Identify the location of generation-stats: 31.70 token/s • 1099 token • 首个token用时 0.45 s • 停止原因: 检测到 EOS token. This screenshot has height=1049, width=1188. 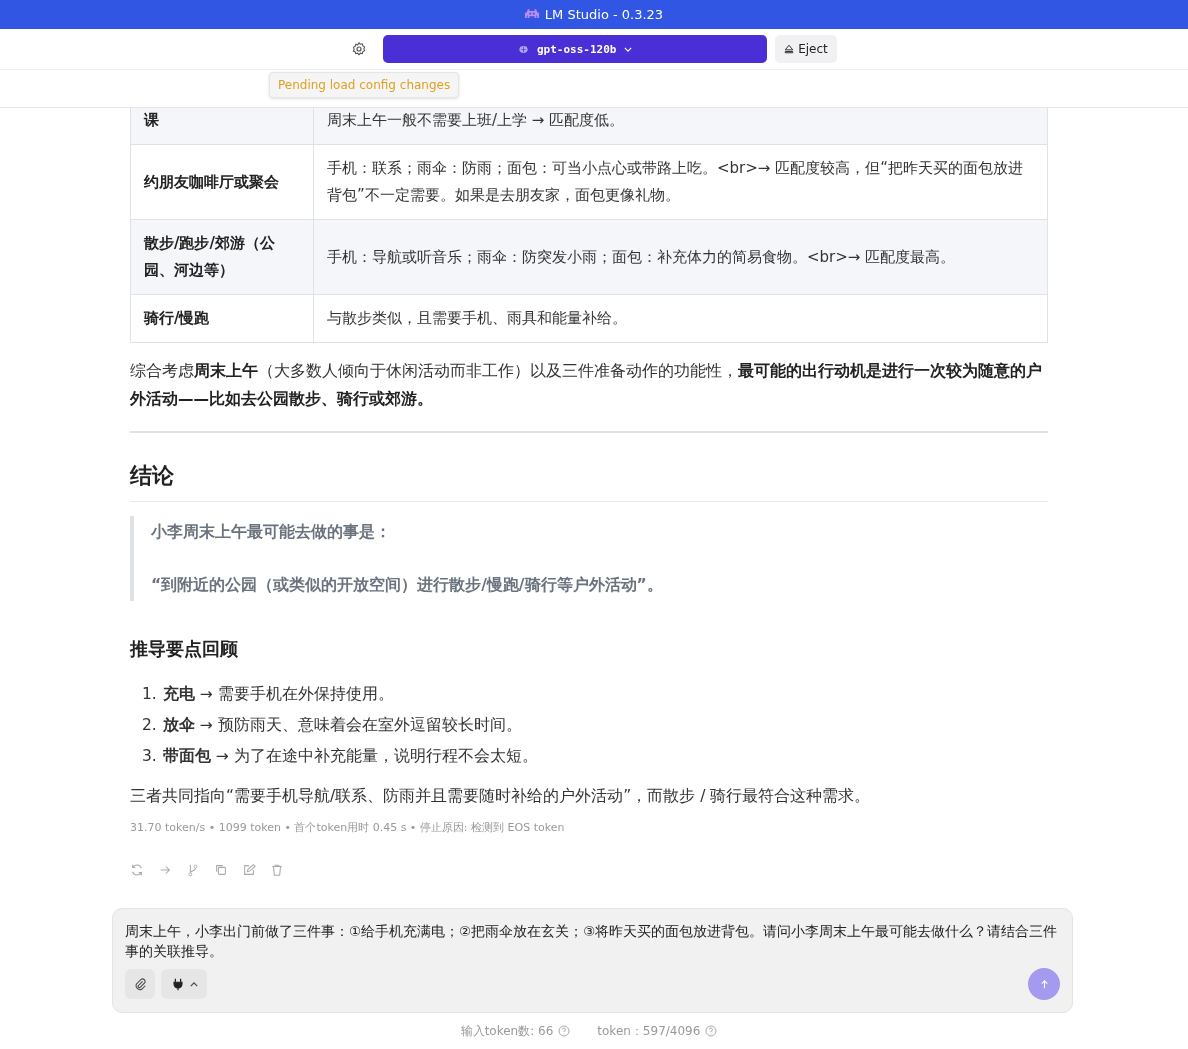
(348, 827).